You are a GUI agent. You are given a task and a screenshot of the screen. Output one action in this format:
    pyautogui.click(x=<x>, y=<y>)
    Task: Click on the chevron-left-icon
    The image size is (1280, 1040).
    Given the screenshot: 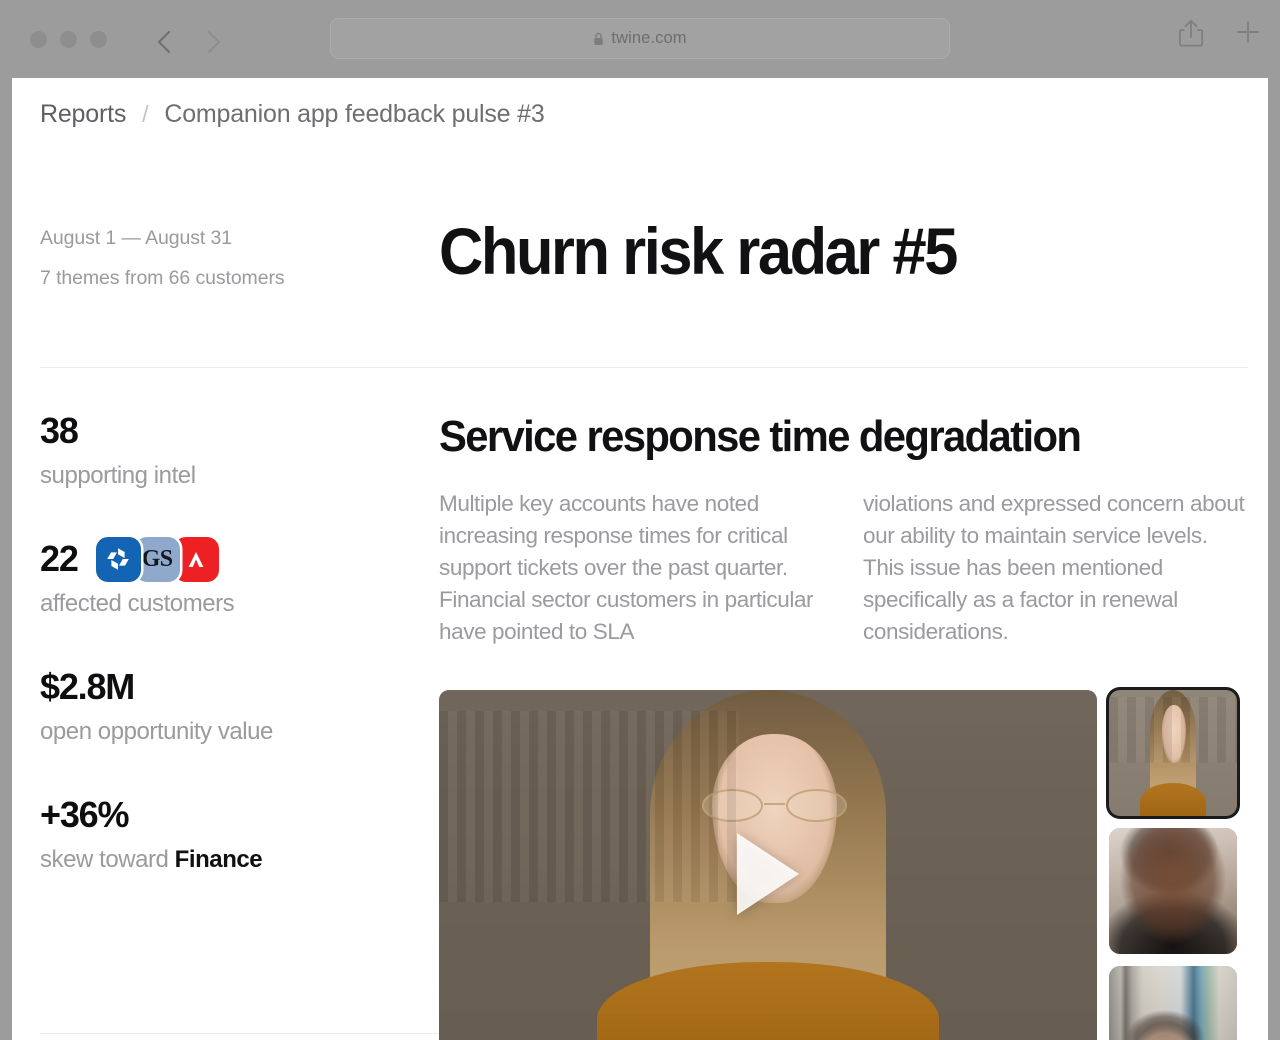 What is the action you would take?
    pyautogui.click(x=164, y=41)
    